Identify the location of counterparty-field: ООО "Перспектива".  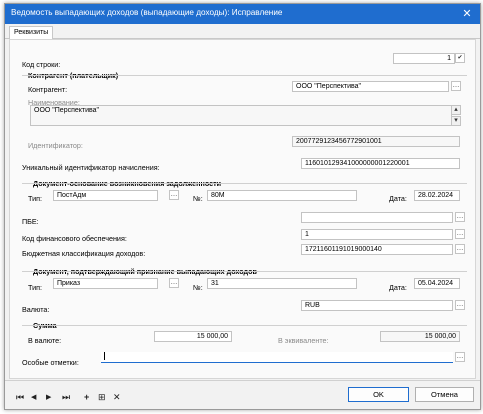
(370, 86).